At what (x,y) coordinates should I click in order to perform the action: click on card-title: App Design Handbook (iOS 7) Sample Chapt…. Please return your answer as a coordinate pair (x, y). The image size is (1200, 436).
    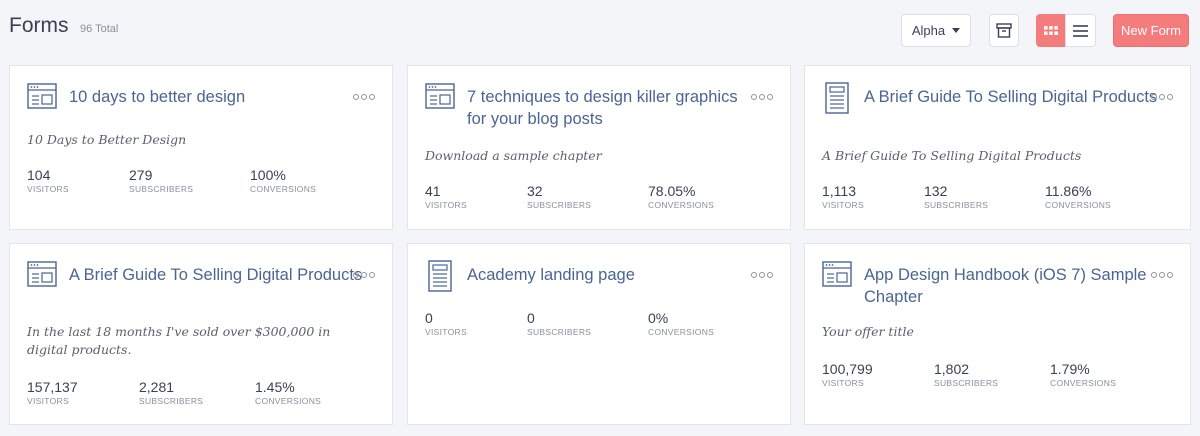
    Looking at the image, I should click on (1014, 286).